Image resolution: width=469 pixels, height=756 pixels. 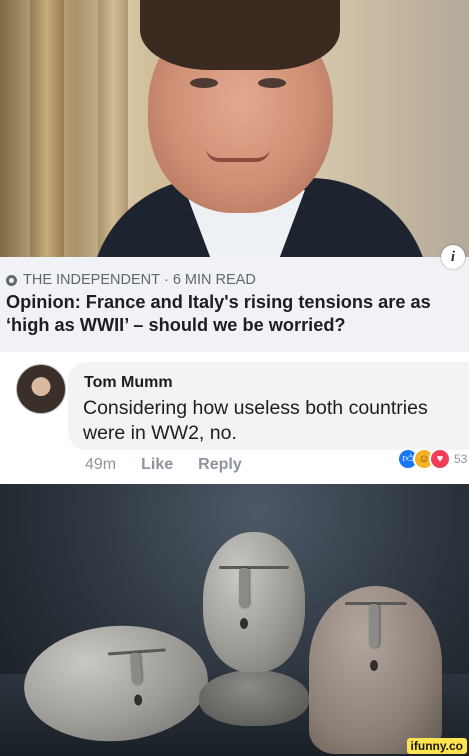 I want to click on reply-button: Reply, so click(x=220, y=465).